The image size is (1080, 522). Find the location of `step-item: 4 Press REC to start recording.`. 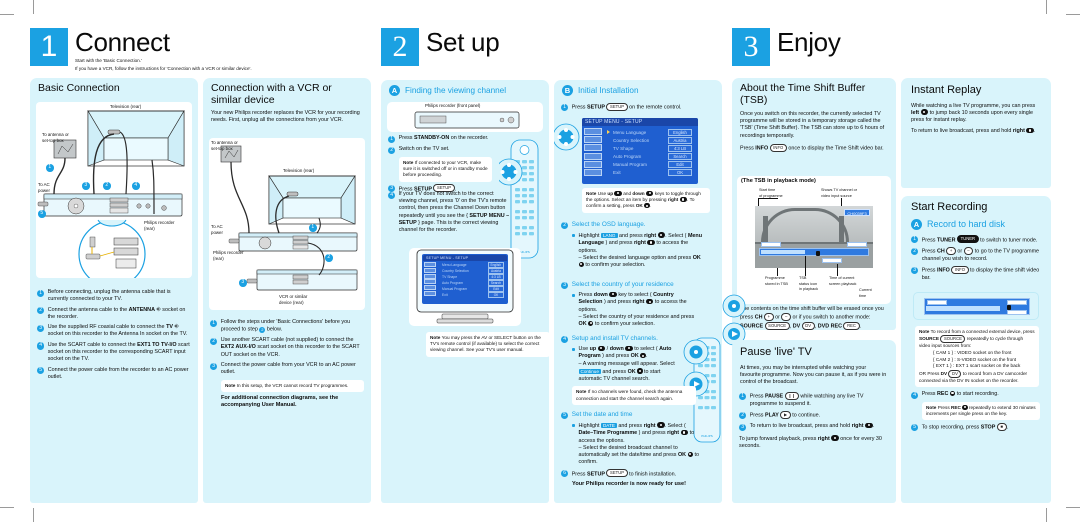

step-item: 4 Press REC to start recording. is located at coordinates (977, 394).